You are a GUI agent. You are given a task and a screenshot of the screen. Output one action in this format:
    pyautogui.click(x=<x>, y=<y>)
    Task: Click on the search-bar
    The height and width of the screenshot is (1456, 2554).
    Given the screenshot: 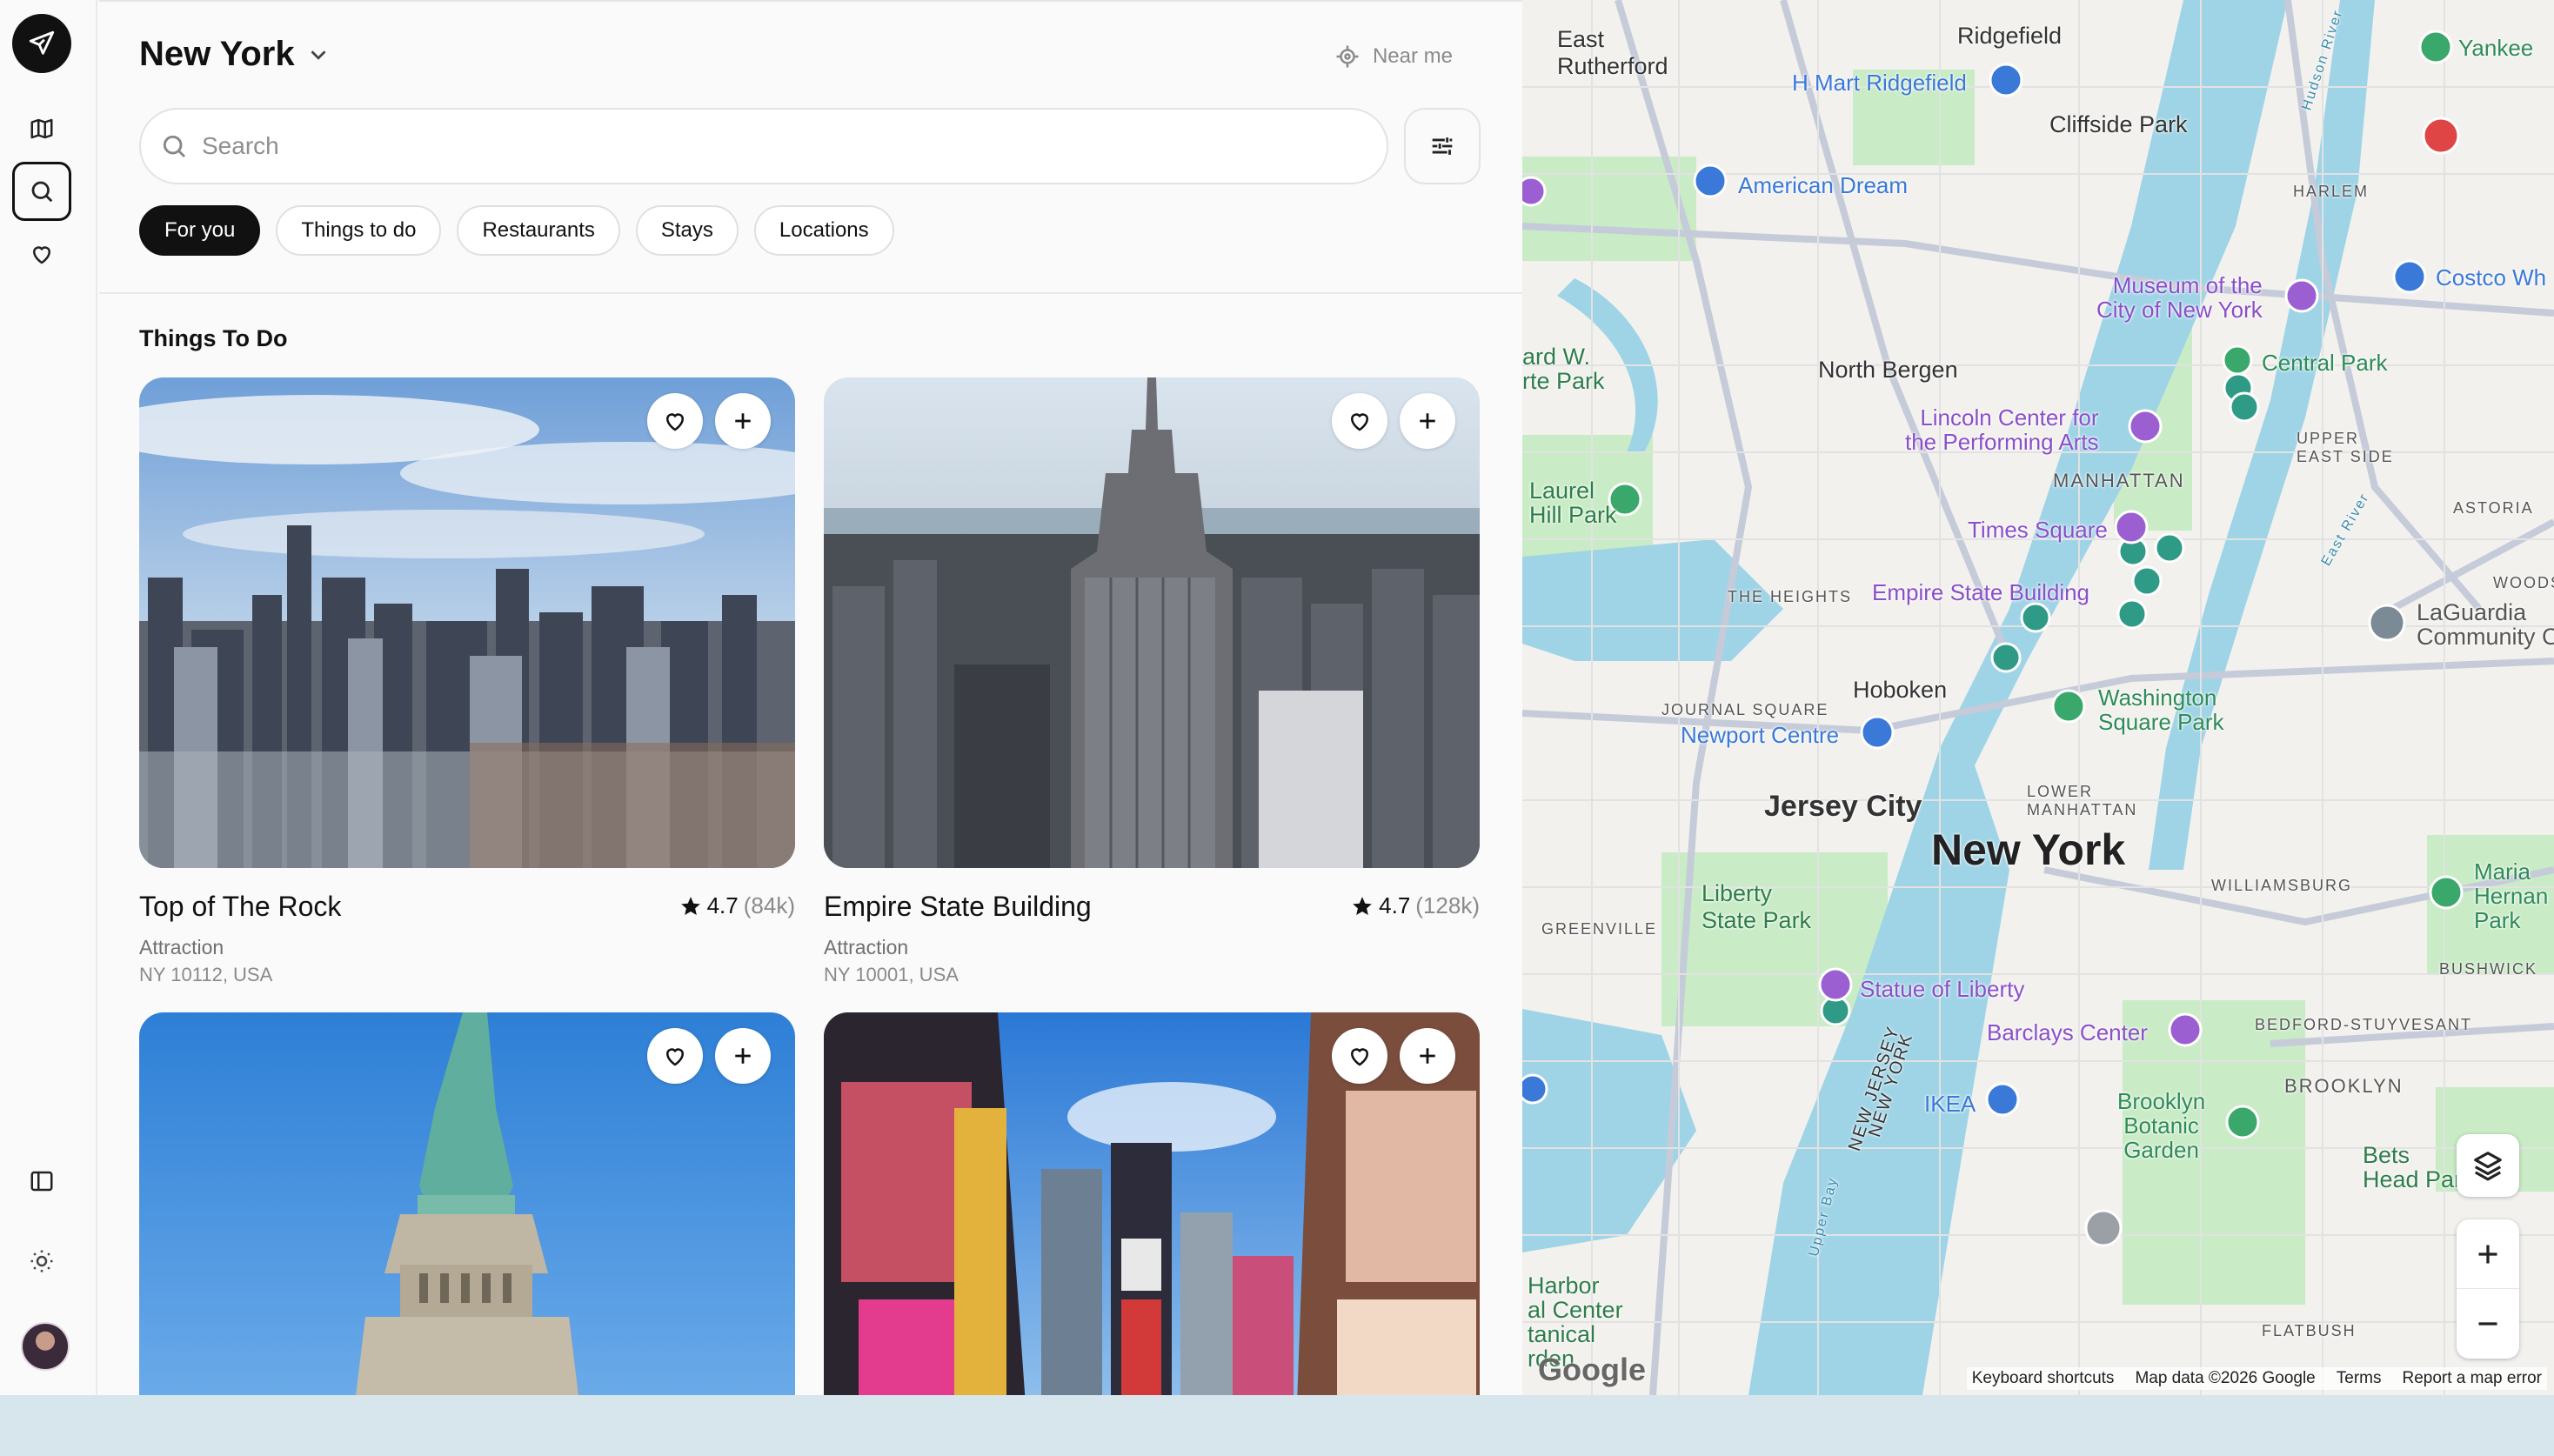 What is the action you would take?
    pyautogui.click(x=763, y=146)
    